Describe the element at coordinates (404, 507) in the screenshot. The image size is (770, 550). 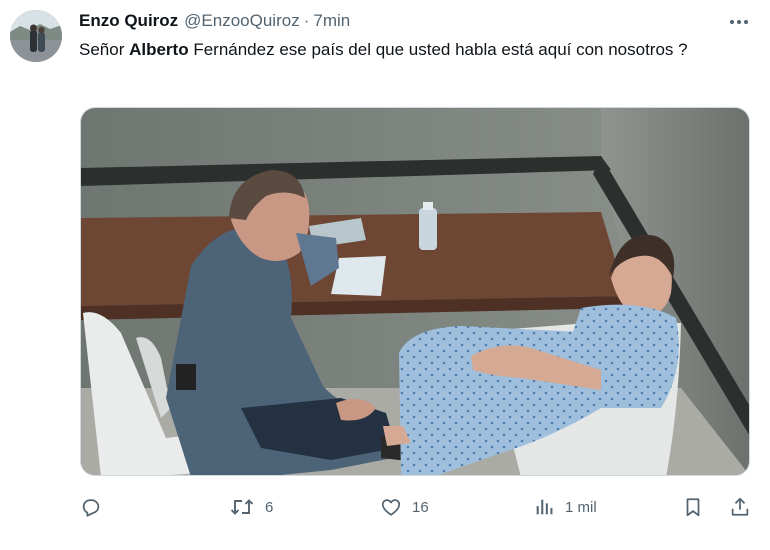
I see `like-button: 16` at that location.